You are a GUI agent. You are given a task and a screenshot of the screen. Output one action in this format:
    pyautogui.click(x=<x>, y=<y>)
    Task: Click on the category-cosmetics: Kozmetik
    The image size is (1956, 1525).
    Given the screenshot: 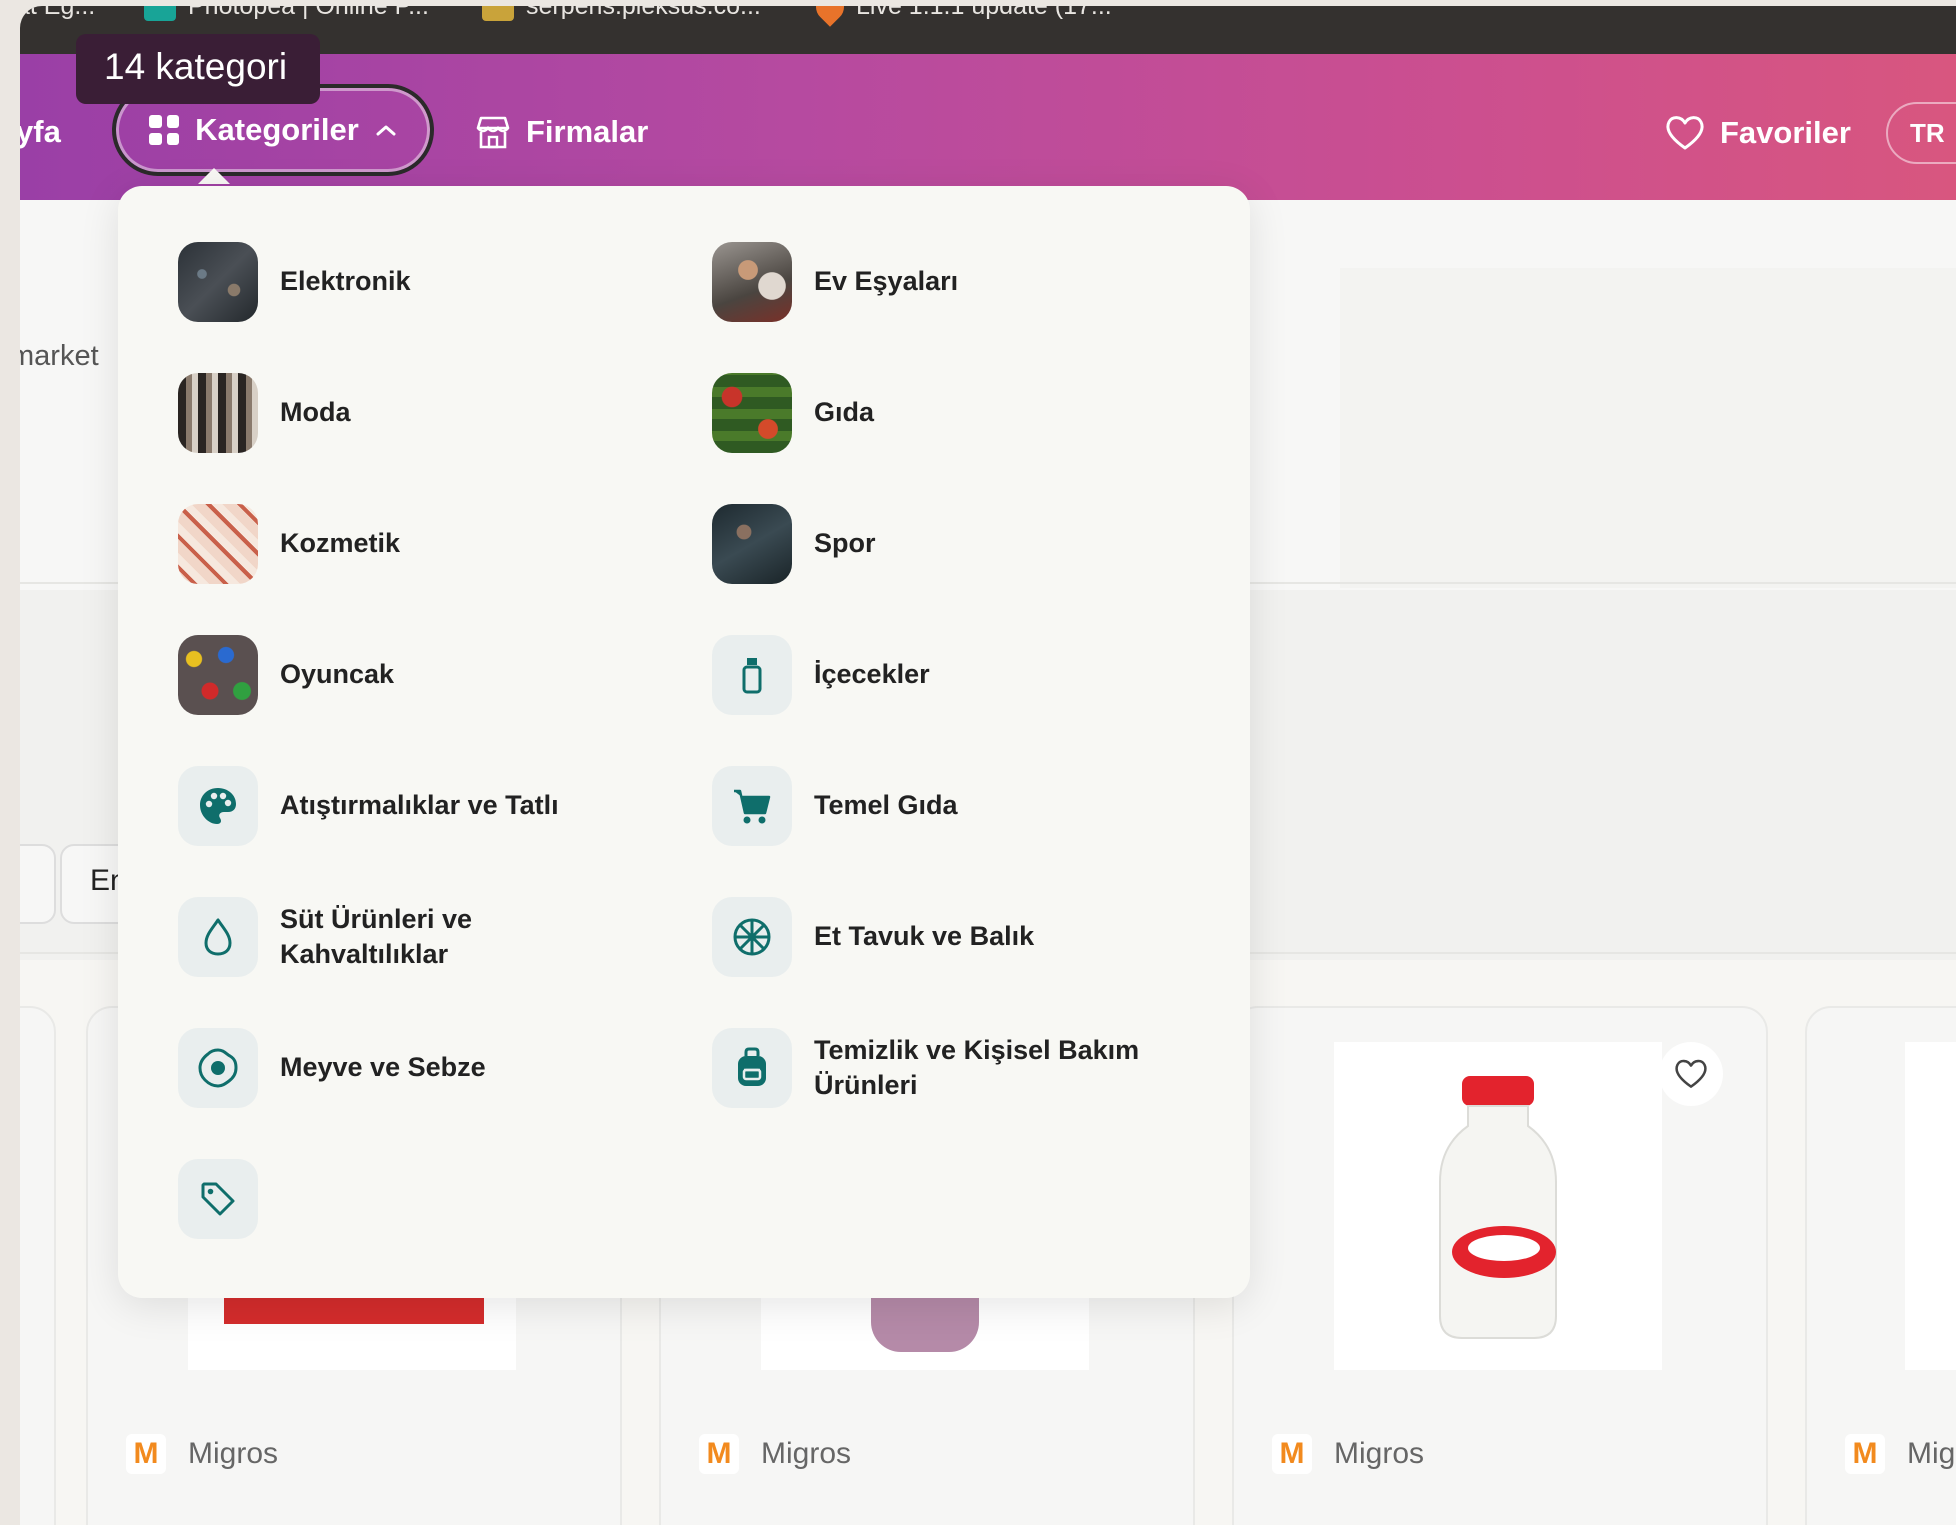 What is the action you would take?
    pyautogui.click(x=289, y=544)
    